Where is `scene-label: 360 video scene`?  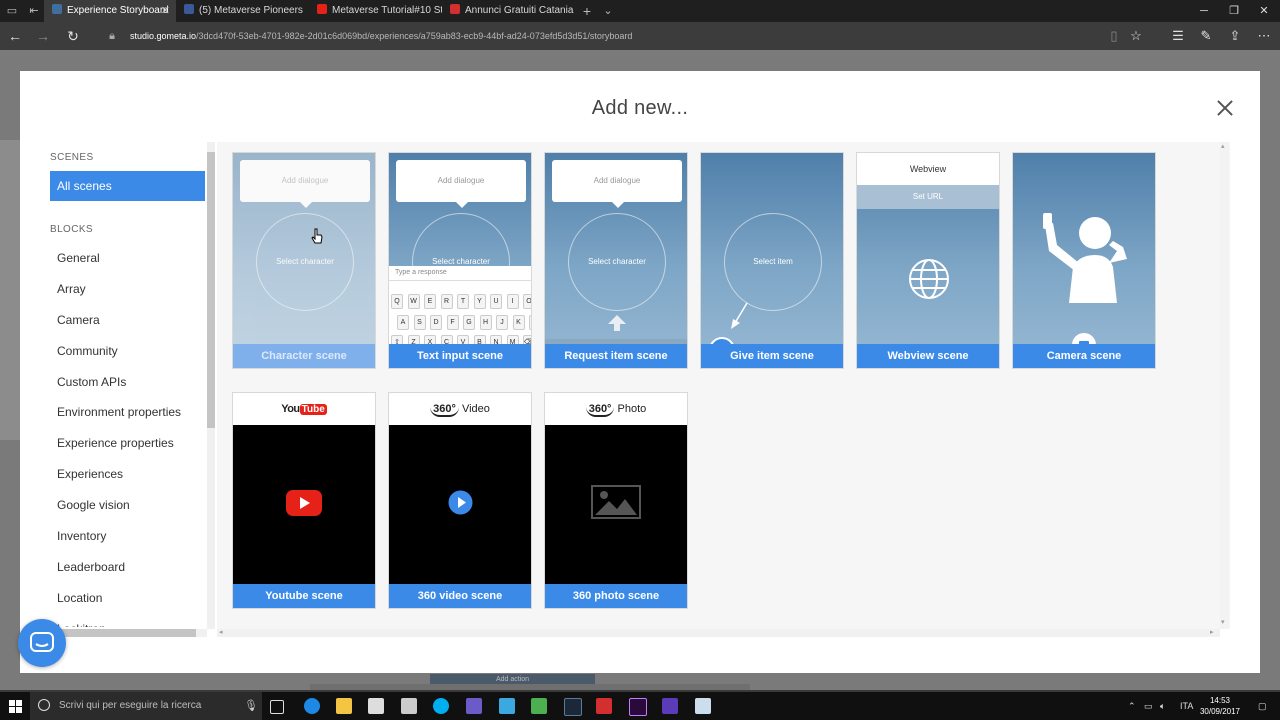
scene-label: 360 video scene is located at coordinates (460, 596).